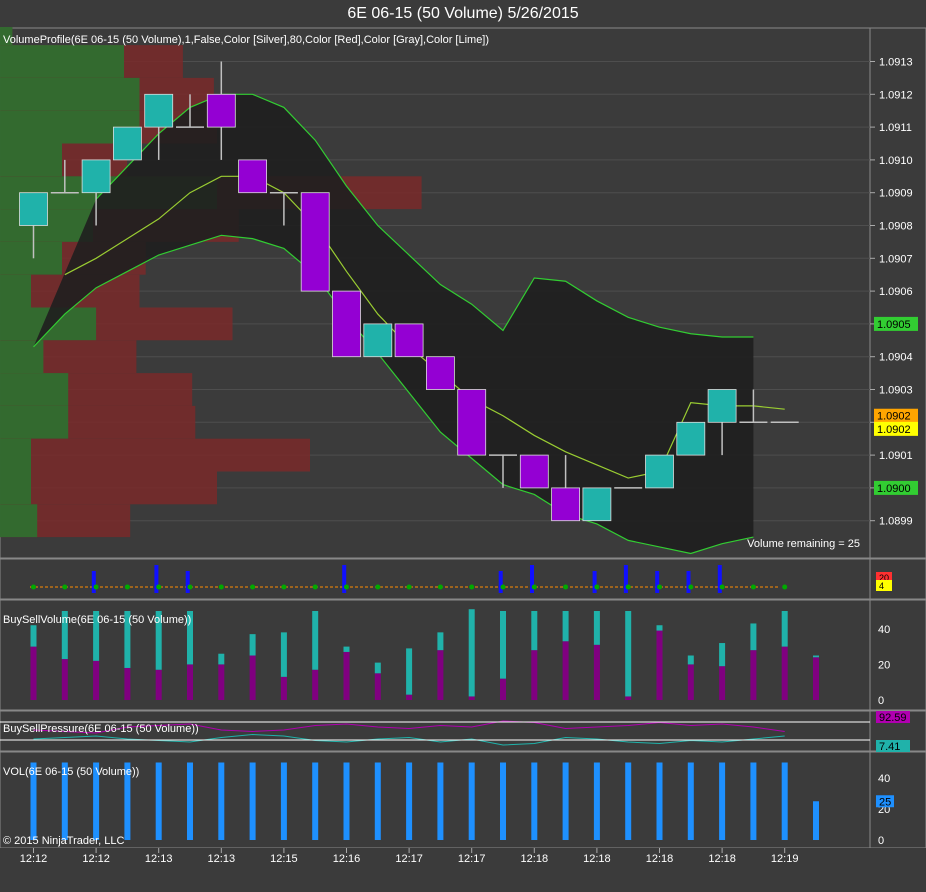 Image resolution: width=926 pixels, height=892 pixels. What do you see at coordinates (881, 841) in the screenshot?
I see `volume-tick-label: 0` at bounding box center [881, 841].